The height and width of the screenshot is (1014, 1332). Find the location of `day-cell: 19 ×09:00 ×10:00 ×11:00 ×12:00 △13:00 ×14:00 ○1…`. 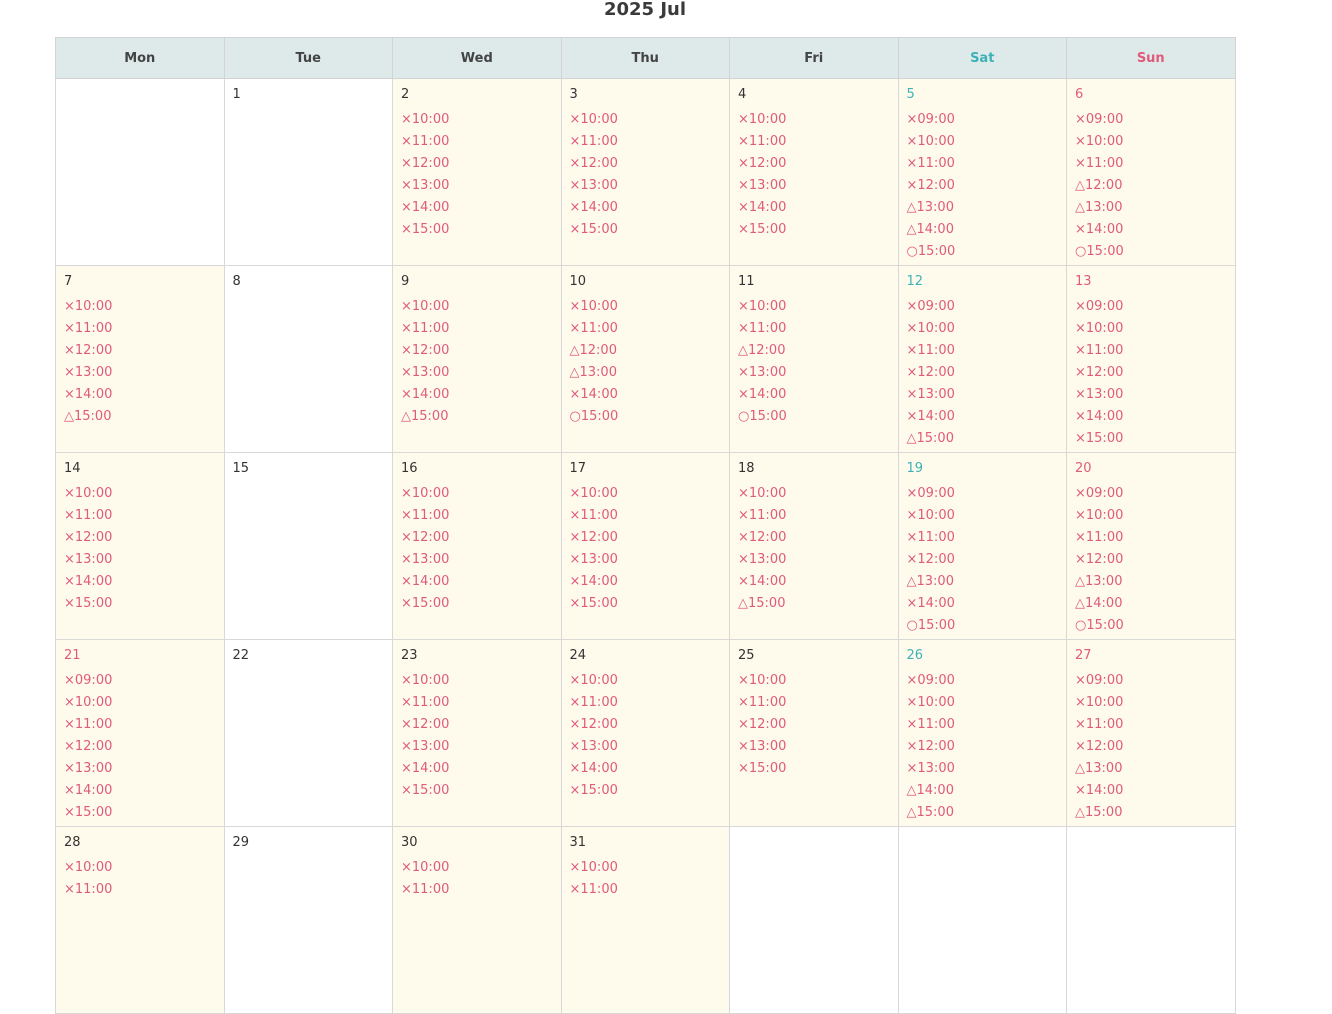

day-cell: 19 ×09:00 ×10:00 ×11:00 ×12:00 △13:00 ×14:00 ○1… is located at coordinates (982, 546).